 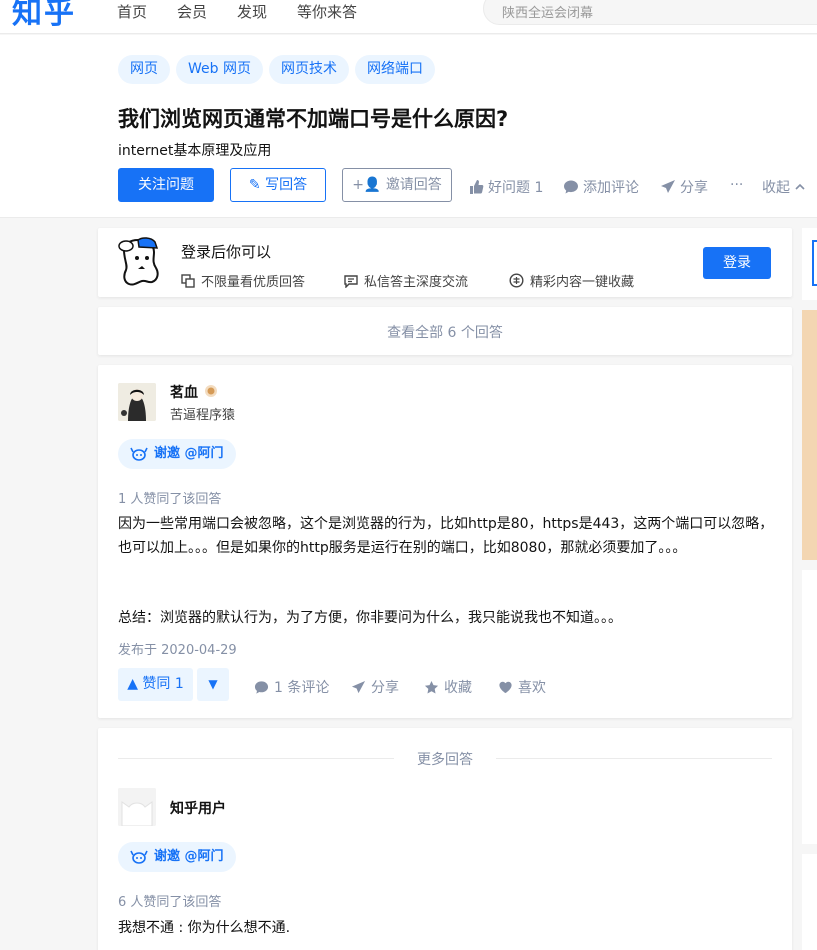 I want to click on downvote-icon: ▼, so click(x=213, y=684).